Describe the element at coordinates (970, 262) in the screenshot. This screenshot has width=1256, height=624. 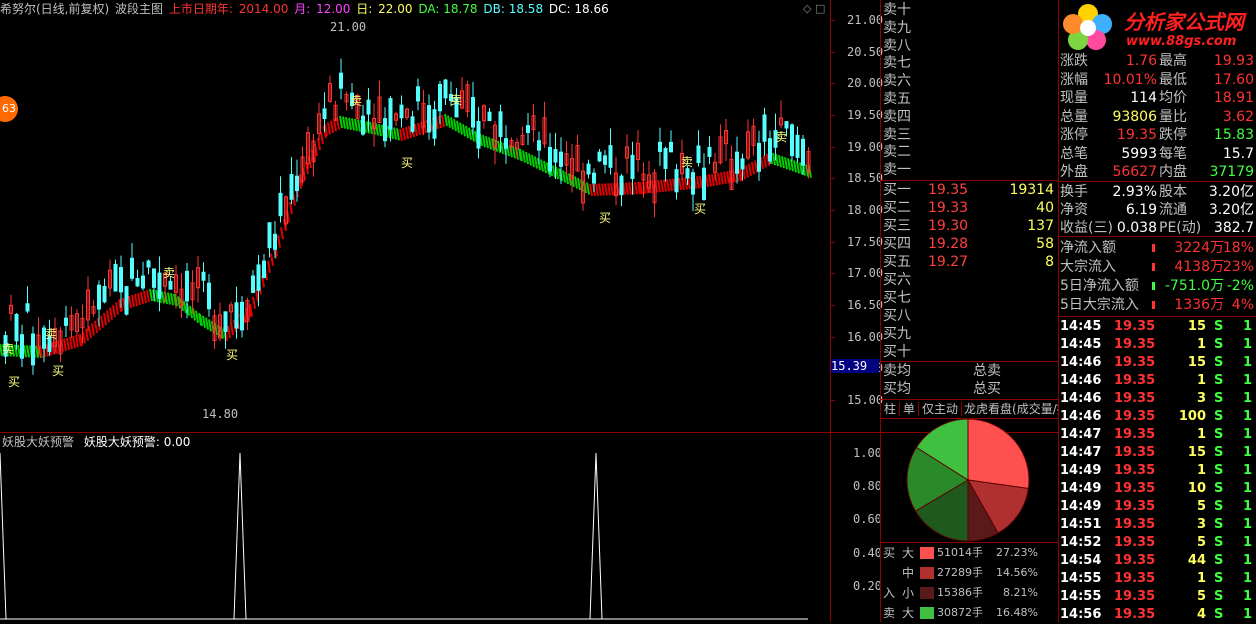
I see `buy-level-row: 买五 19.27 8` at that location.